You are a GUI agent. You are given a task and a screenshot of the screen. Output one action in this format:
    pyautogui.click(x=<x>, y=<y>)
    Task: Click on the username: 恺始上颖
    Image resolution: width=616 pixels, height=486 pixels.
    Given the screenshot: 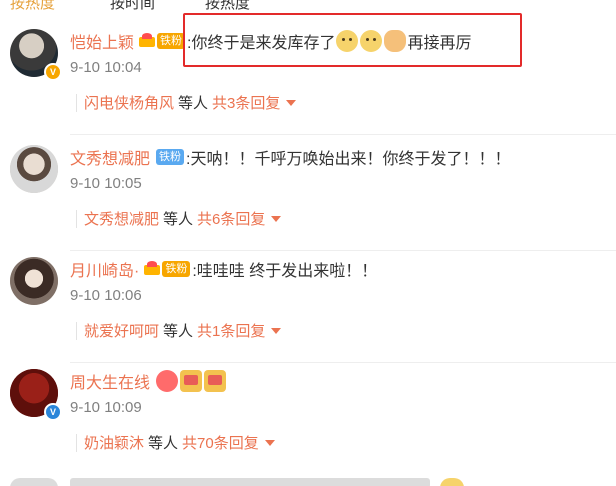 What is the action you would take?
    pyautogui.click(x=102, y=41)
    